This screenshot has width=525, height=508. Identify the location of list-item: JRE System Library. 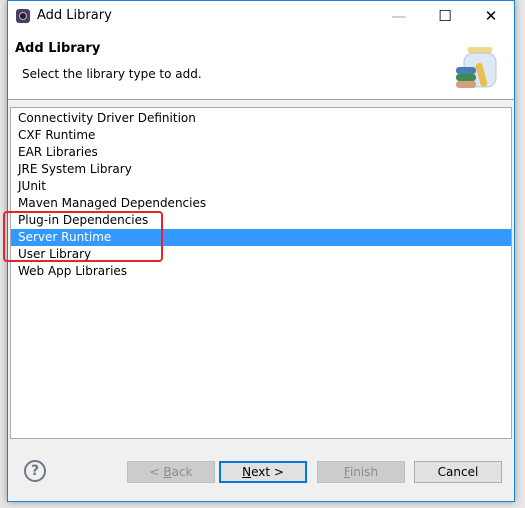
(261, 169).